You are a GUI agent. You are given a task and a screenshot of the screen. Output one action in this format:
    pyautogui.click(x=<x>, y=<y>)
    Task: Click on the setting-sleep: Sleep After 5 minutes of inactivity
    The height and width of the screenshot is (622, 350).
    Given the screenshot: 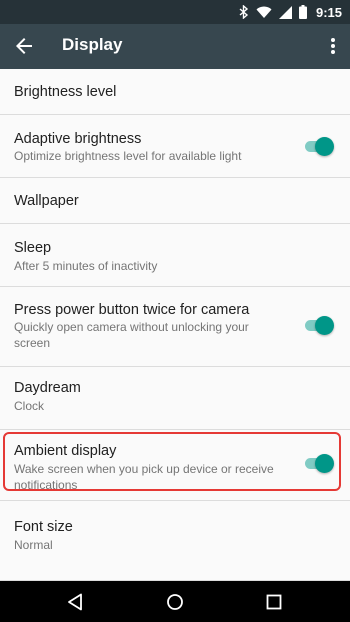 What is the action you would take?
    pyautogui.click(x=175, y=255)
    